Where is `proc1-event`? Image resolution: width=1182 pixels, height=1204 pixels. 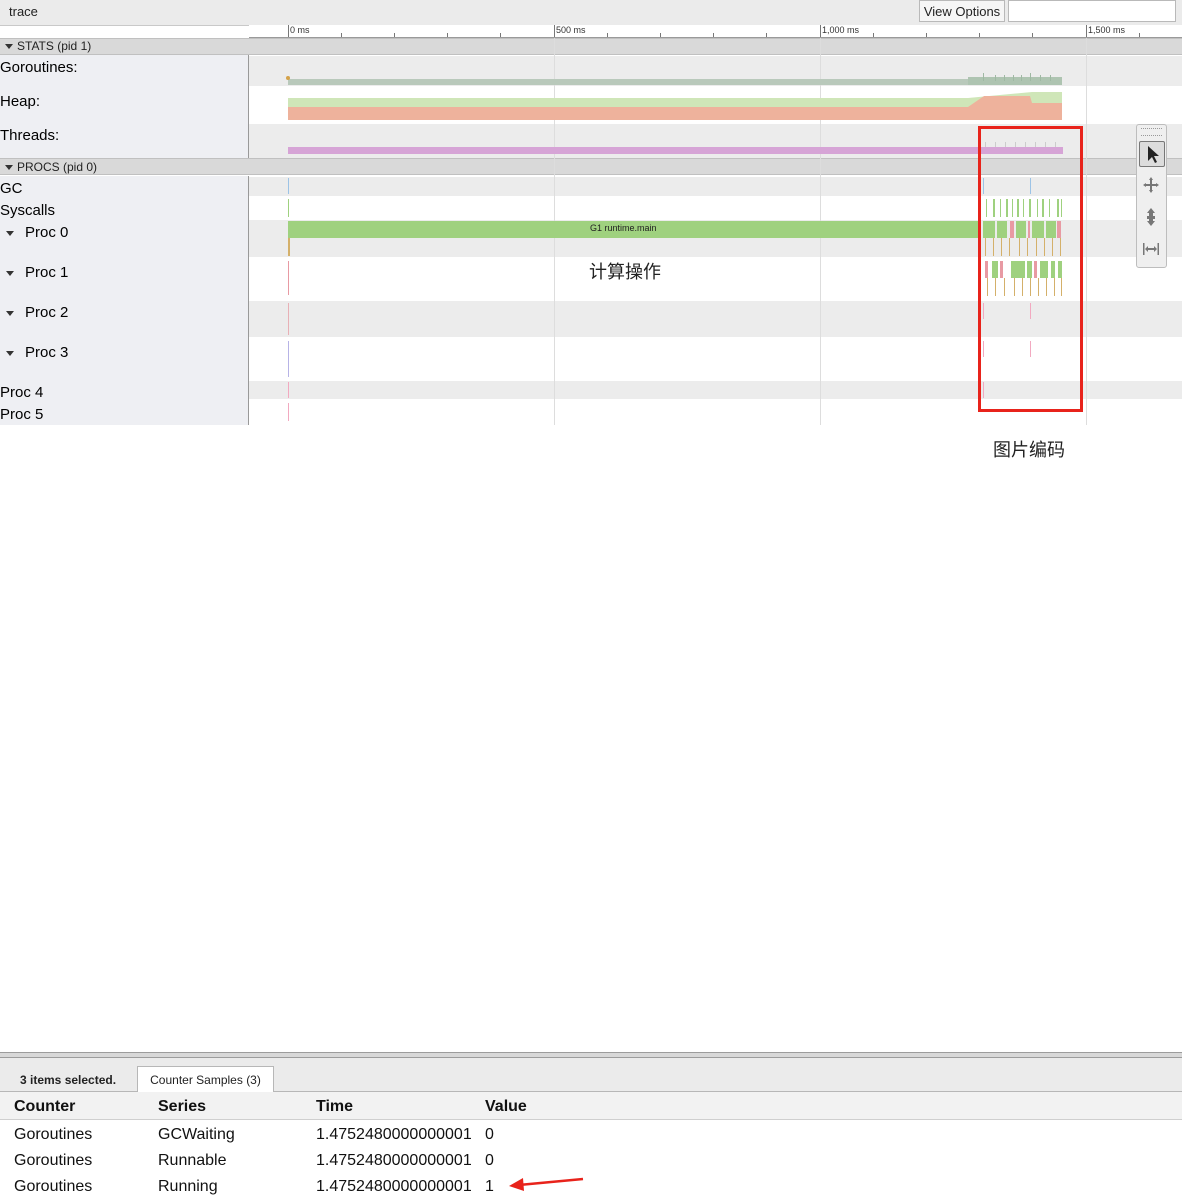
proc1-event is located at coordinates (288, 278).